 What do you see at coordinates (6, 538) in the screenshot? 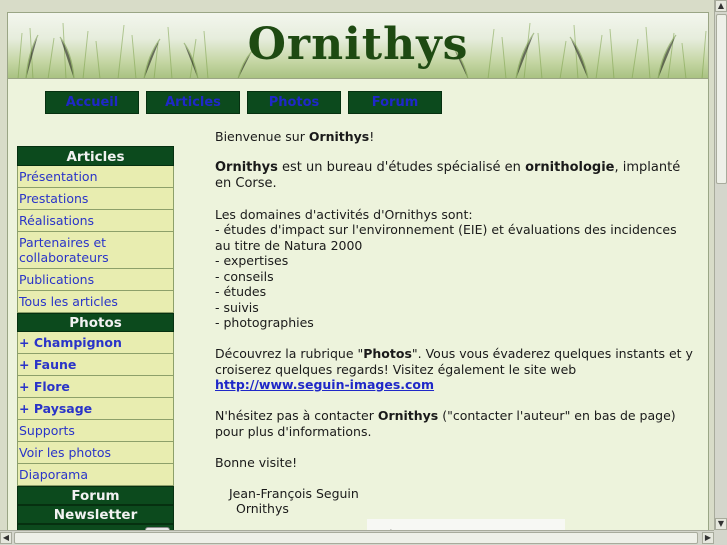
I see `scroll-left-arrow-icon: ◀` at bounding box center [6, 538].